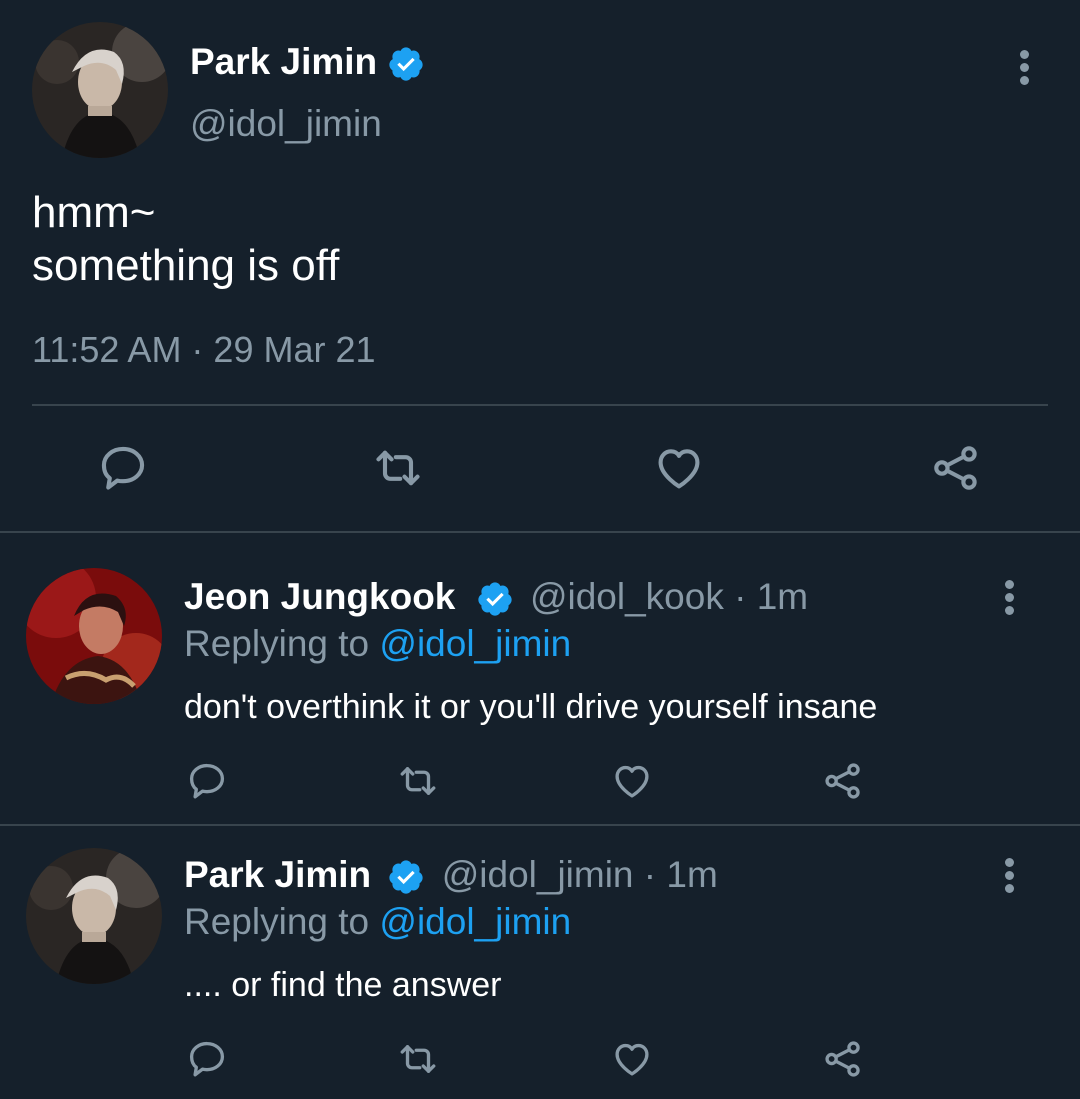 The height and width of the screenshot is (1099, 1080). I want to click on reply-author-handle: @idol_jimin · 1m, so click(580, 874).